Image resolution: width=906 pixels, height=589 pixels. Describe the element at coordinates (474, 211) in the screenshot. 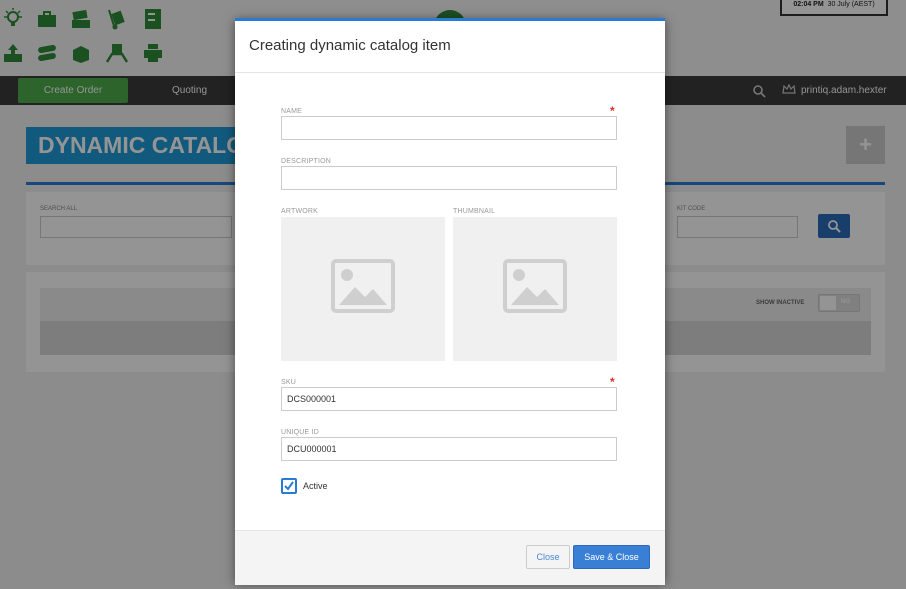

I see `thumbnail-label: THUMBNAIL` at that location.